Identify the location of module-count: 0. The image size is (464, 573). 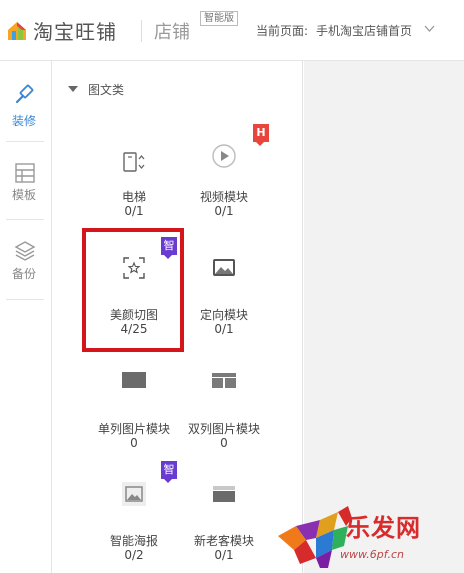
(224, 443).